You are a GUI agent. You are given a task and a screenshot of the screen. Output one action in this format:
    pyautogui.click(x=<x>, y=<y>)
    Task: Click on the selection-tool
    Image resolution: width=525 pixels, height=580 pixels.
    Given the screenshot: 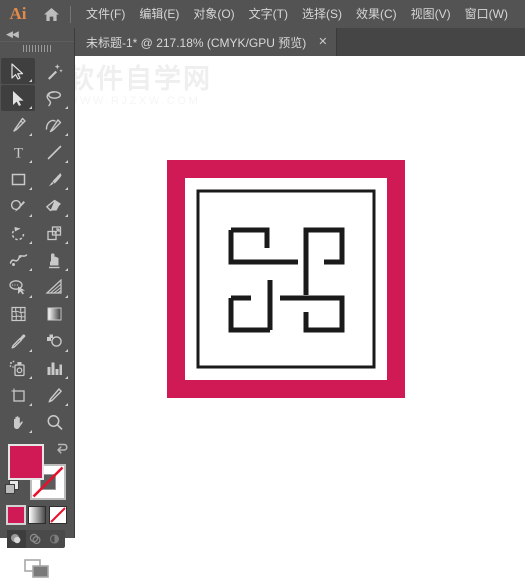 What is the action you would take?
    pyautogui.click(x=18, y=71)
    